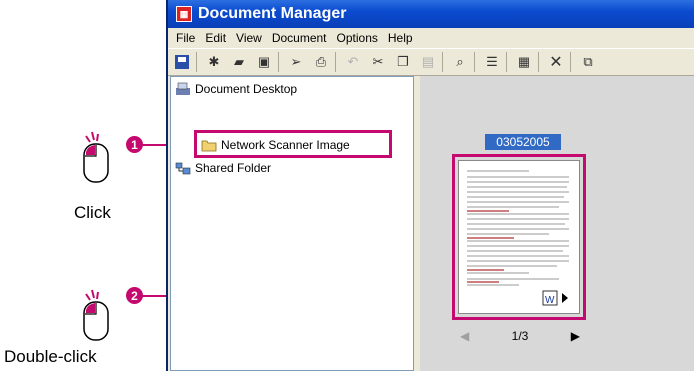 The width and height of the screenshot is (694, 371). I want to click on page-indicator: 1/3, so click(520, 336).